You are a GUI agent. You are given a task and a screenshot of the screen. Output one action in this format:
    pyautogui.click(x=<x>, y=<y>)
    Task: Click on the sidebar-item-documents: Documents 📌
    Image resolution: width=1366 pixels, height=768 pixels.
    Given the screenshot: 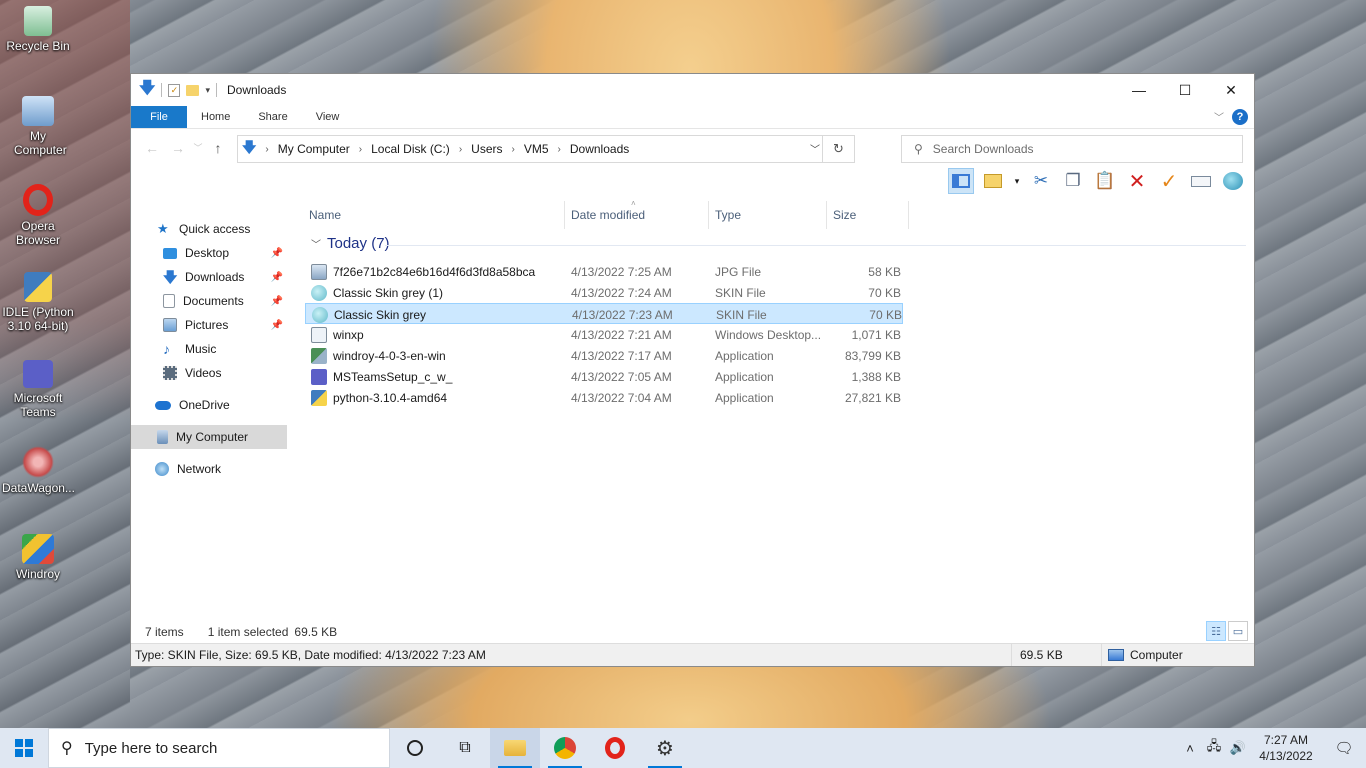 What is the action you would take?
    pyautogui.click(x=209, y=301)
    